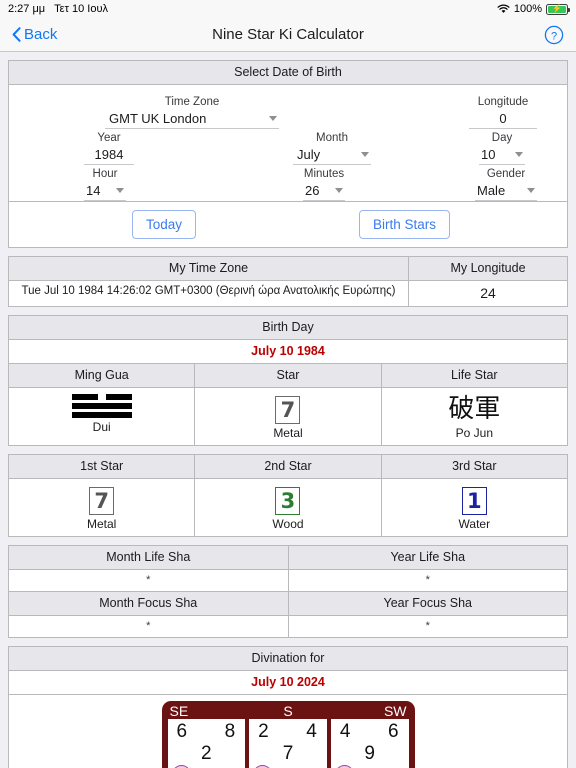 This screenshot has height=768, width=576. Describe the element at coordinates (506, 174) in the screenshot. I see `gender-label: Gender` at that location.